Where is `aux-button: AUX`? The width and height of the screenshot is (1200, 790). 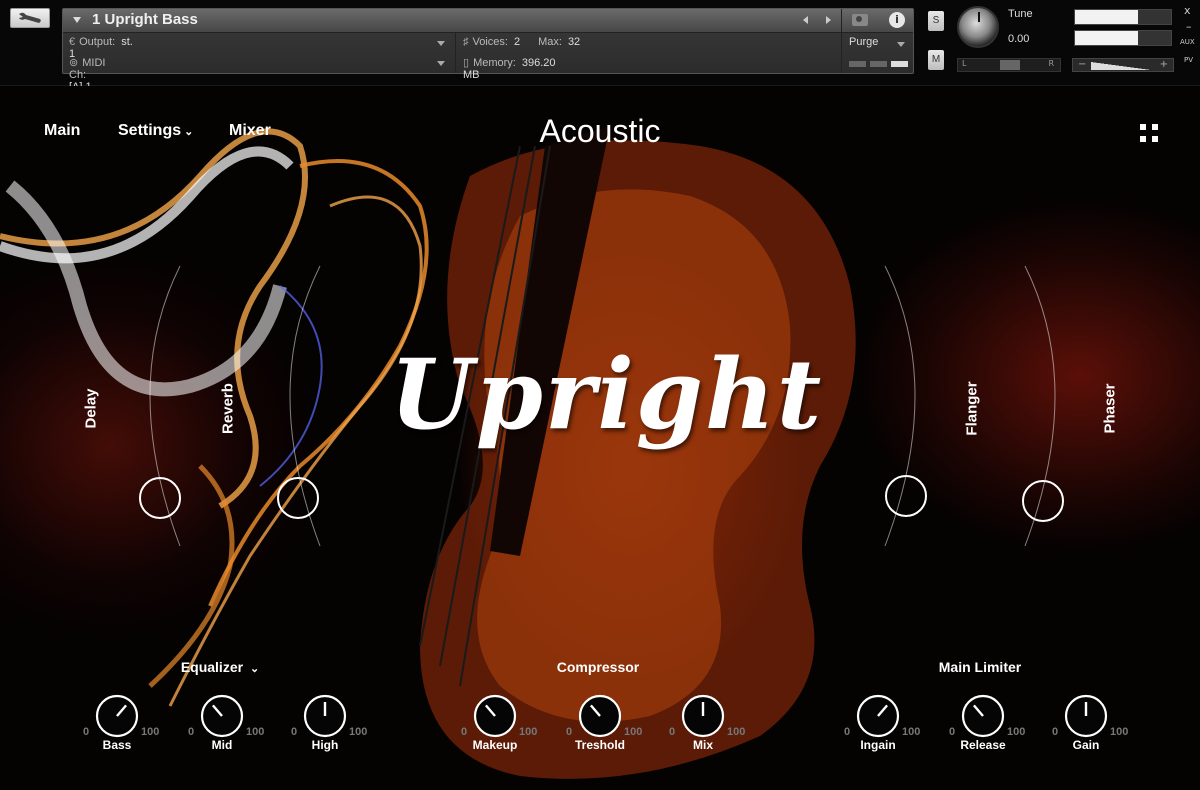 aux-button: AUX is located at coordinates (1187, 42).